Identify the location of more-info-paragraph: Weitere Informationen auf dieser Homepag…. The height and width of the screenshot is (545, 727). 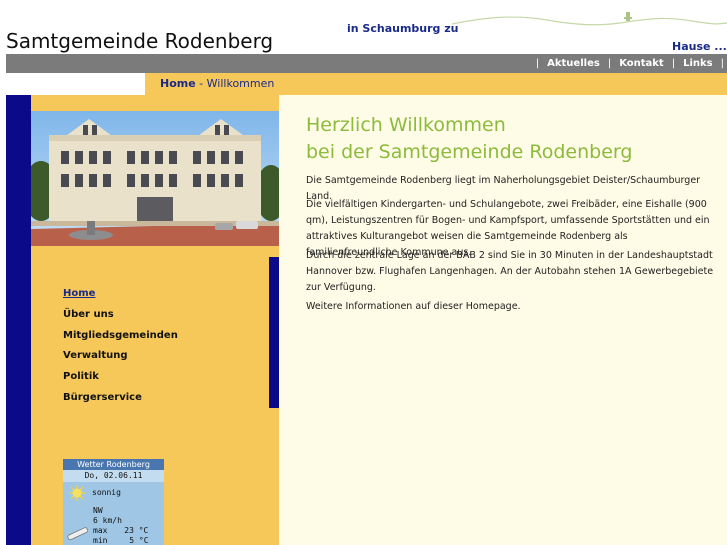
(413, 306).